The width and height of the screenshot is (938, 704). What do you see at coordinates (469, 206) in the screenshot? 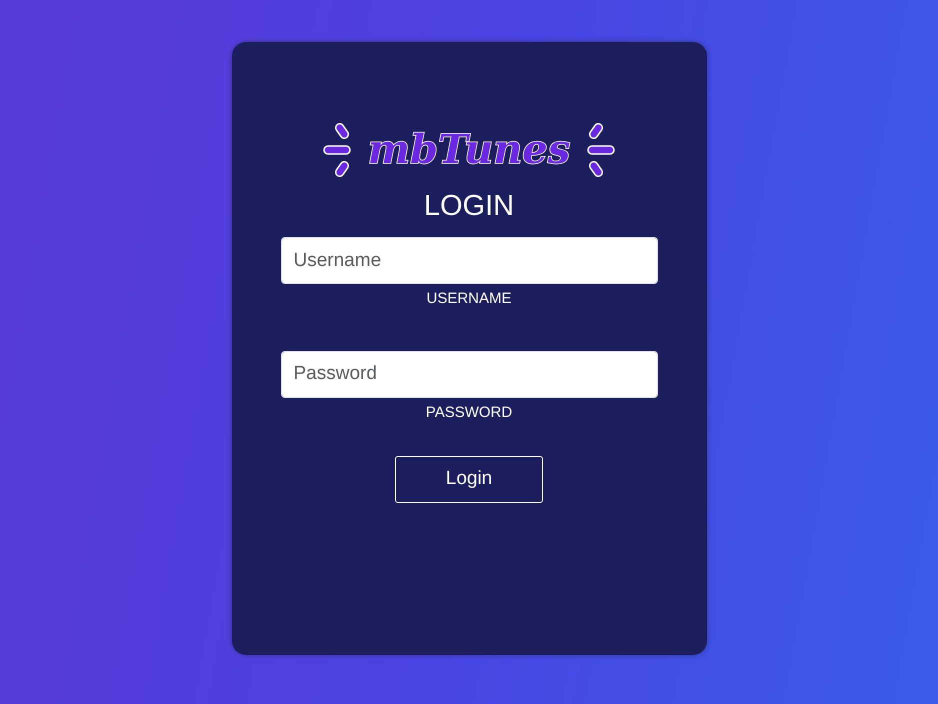
I see `login-heading: LOGIN` at bounding box center [469, 206].